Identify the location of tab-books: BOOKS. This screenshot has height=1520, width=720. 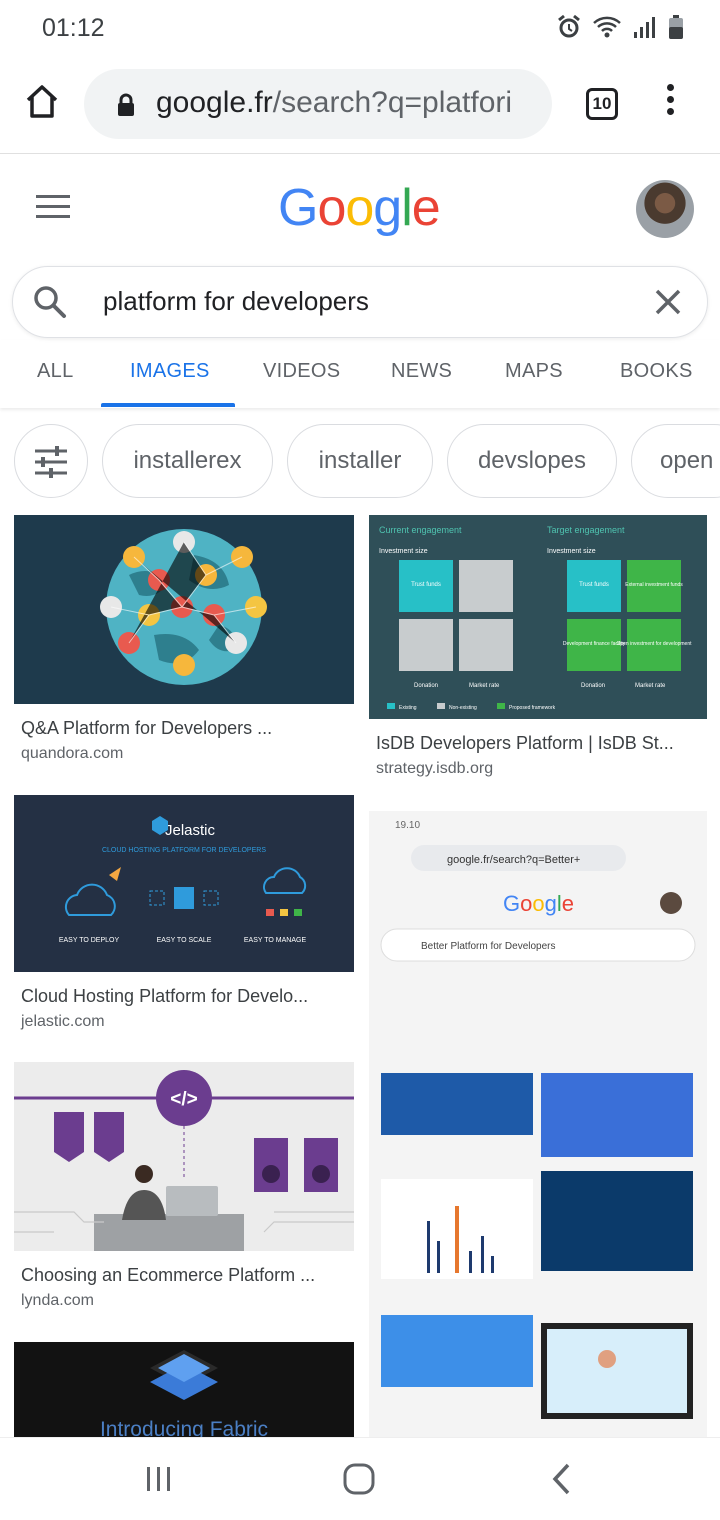
(656, 371).